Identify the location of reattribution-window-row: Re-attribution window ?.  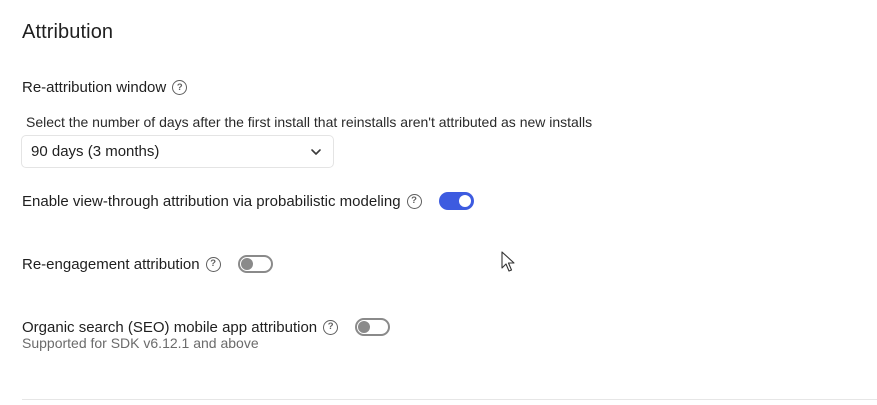
(105, 87).